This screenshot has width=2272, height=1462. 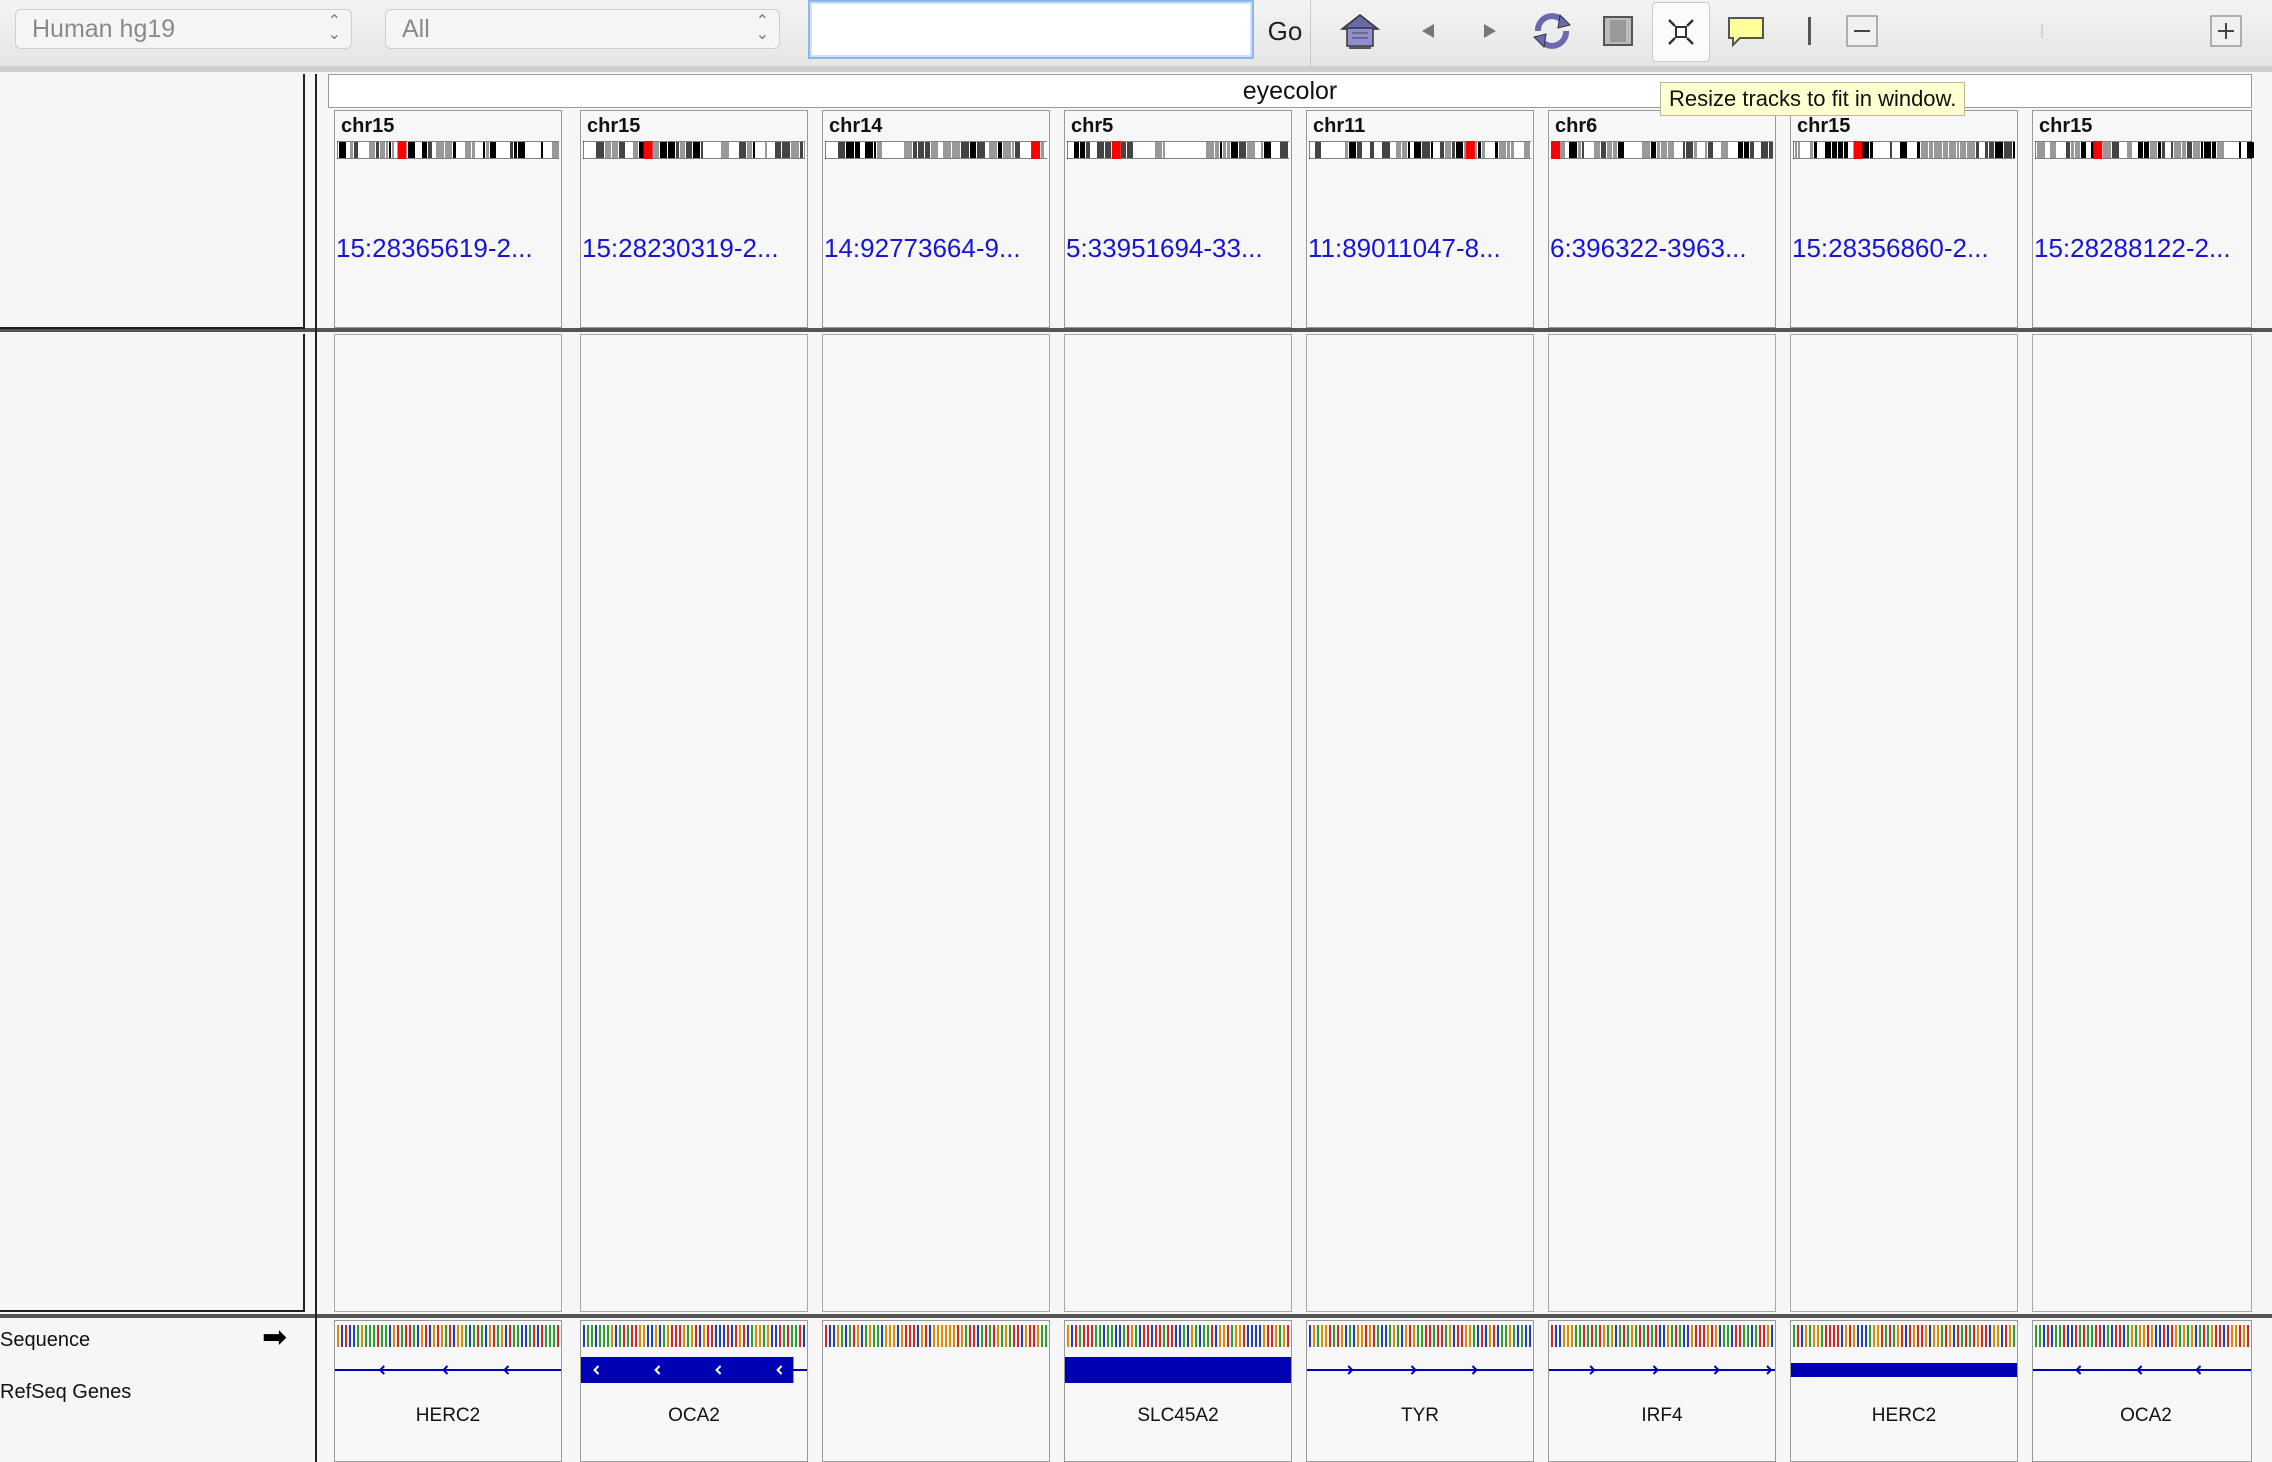 I want to click on gene-name-label: SLC45A2, so click(x=1178, y=1415).